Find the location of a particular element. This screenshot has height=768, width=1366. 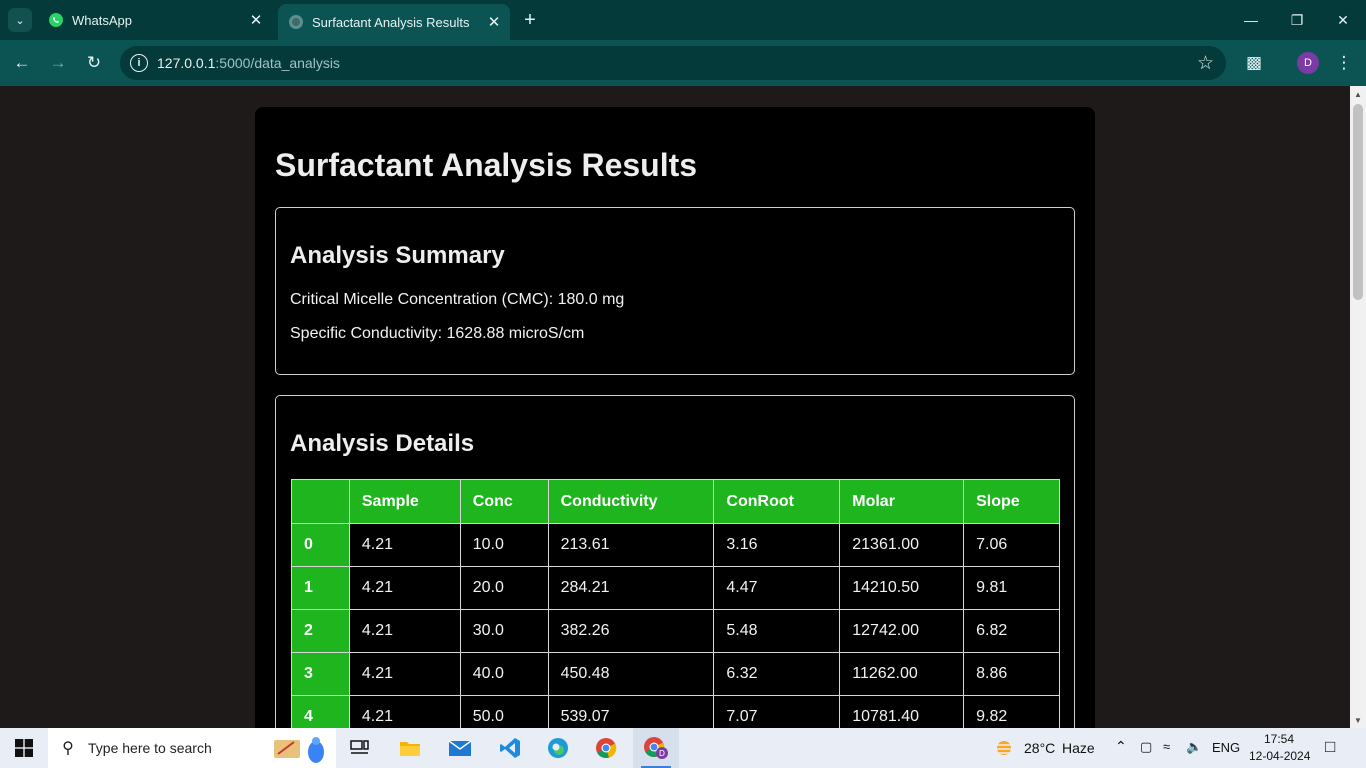

row-index: 2 is located at coordinates (320, 631).